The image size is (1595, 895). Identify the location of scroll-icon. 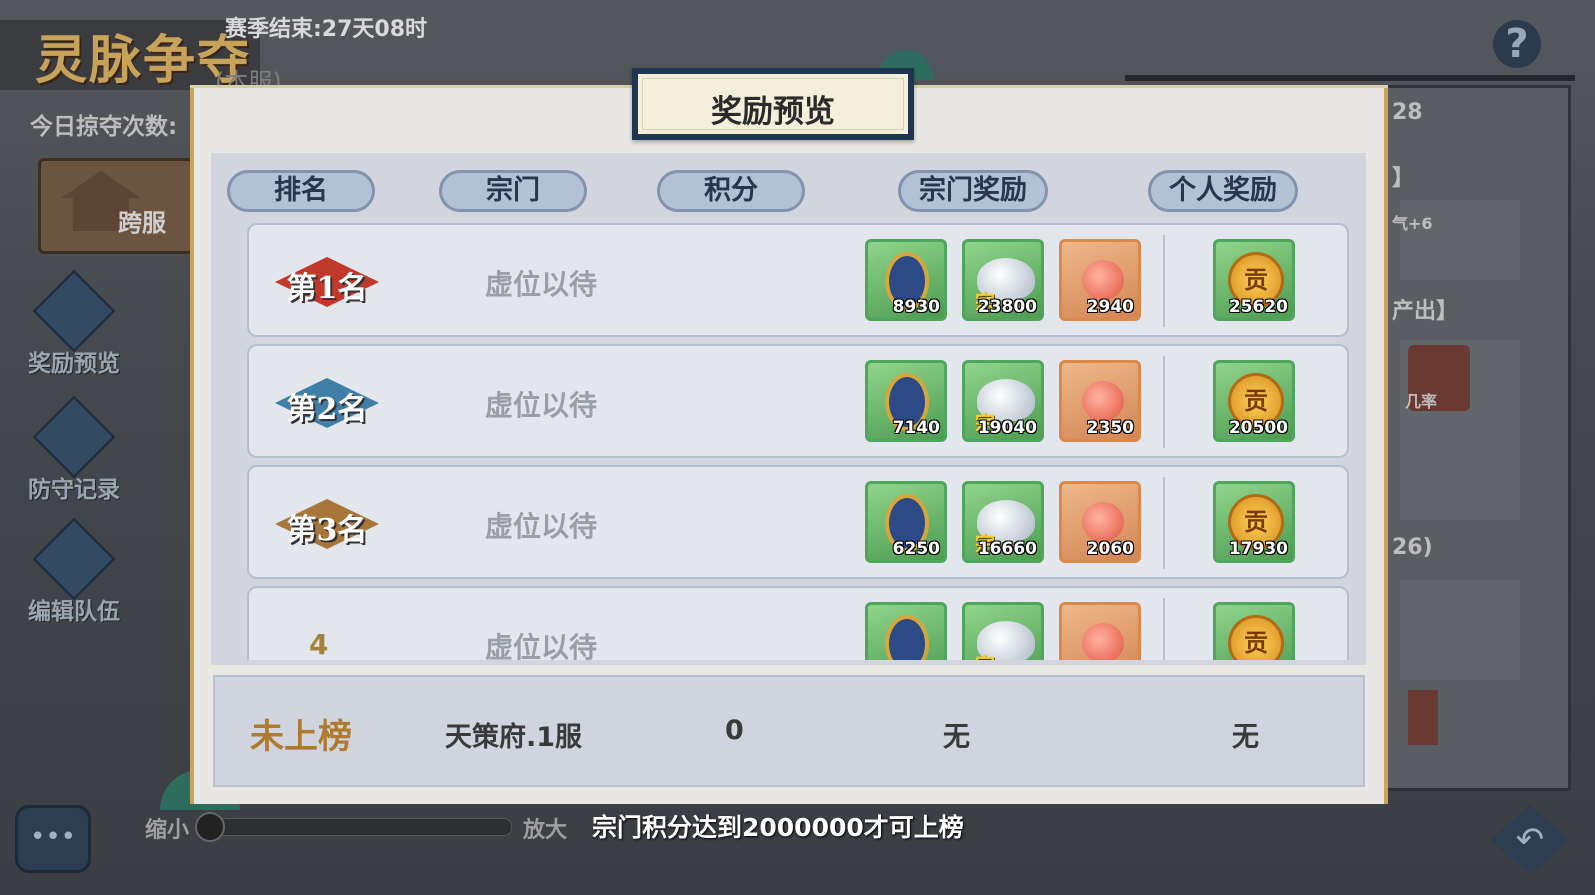
(74, 437).